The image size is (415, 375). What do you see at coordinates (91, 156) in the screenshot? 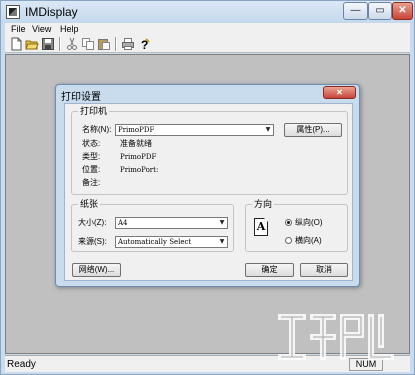
I see `printer-type-label: 类型:` at bounding box center [91, 156].